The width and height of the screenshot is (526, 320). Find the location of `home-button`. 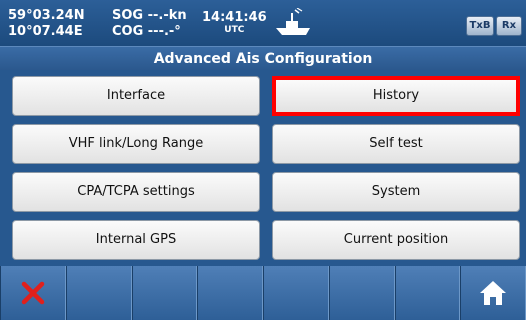

home-button is located at coordinates (493, 293).